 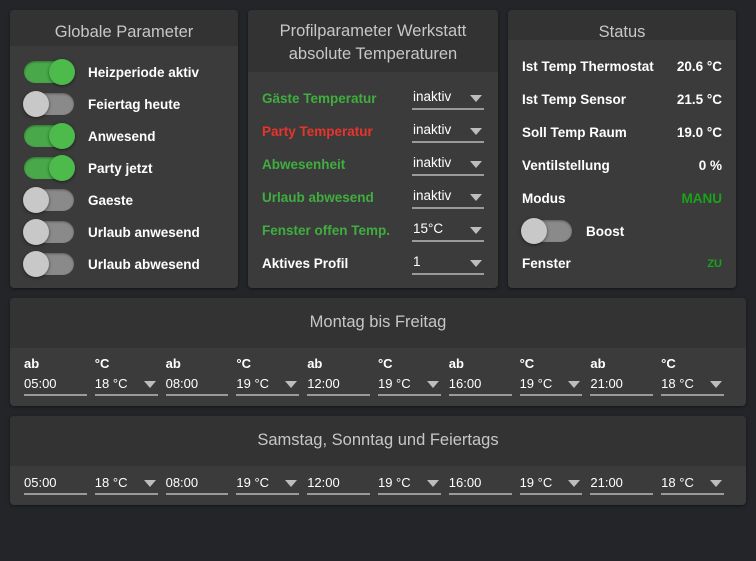 I want to click on weekend-temp-select-2: 19 °C, so click(x=268, y=484).